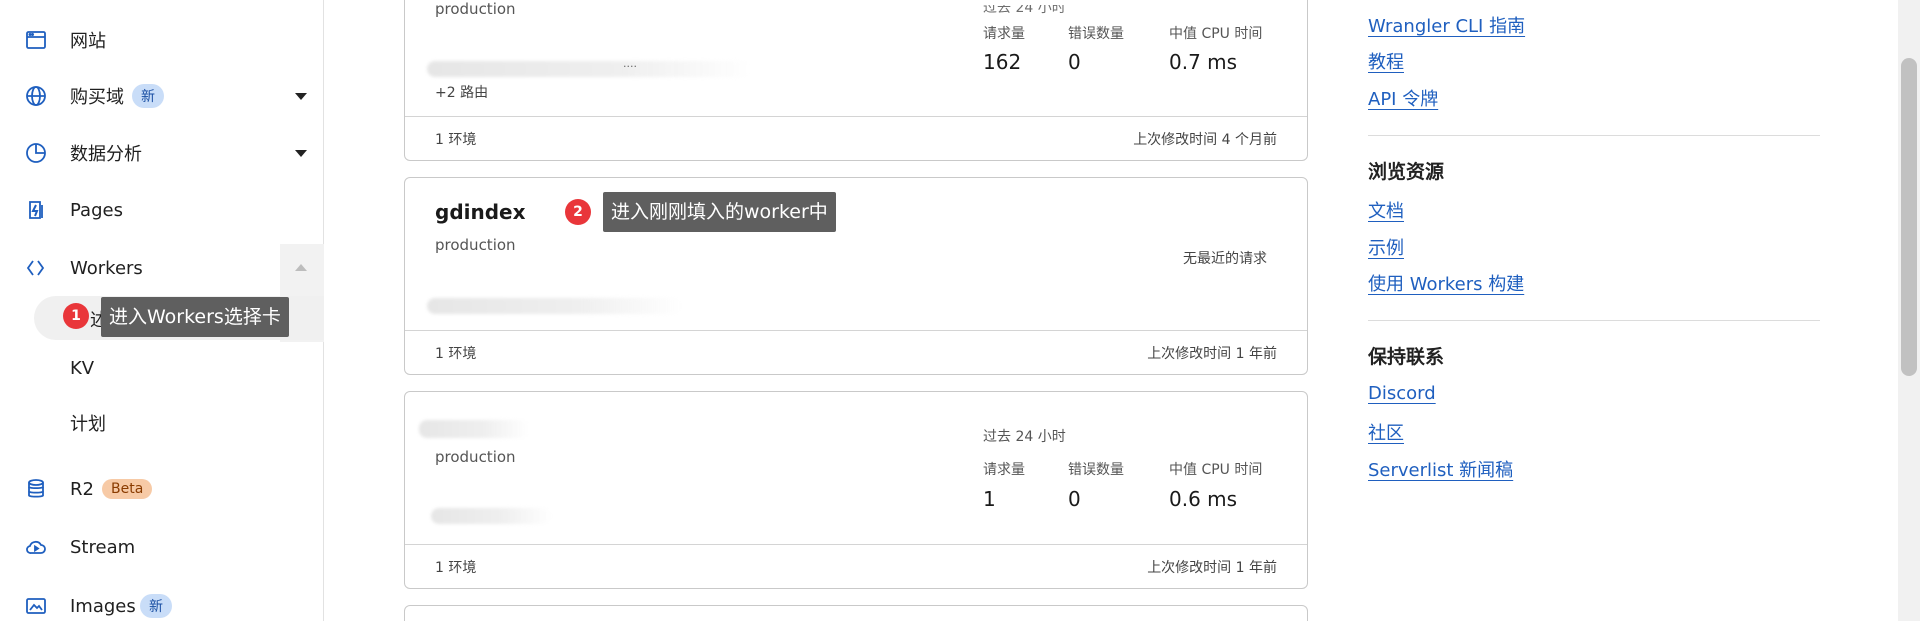 The height and width of the screenshot is (621, 1920). What do you see at coordinates (1403, 98) in the screenshot?
I see `link-api-tokens: API 令牌` at bounding box center [1403, 98].